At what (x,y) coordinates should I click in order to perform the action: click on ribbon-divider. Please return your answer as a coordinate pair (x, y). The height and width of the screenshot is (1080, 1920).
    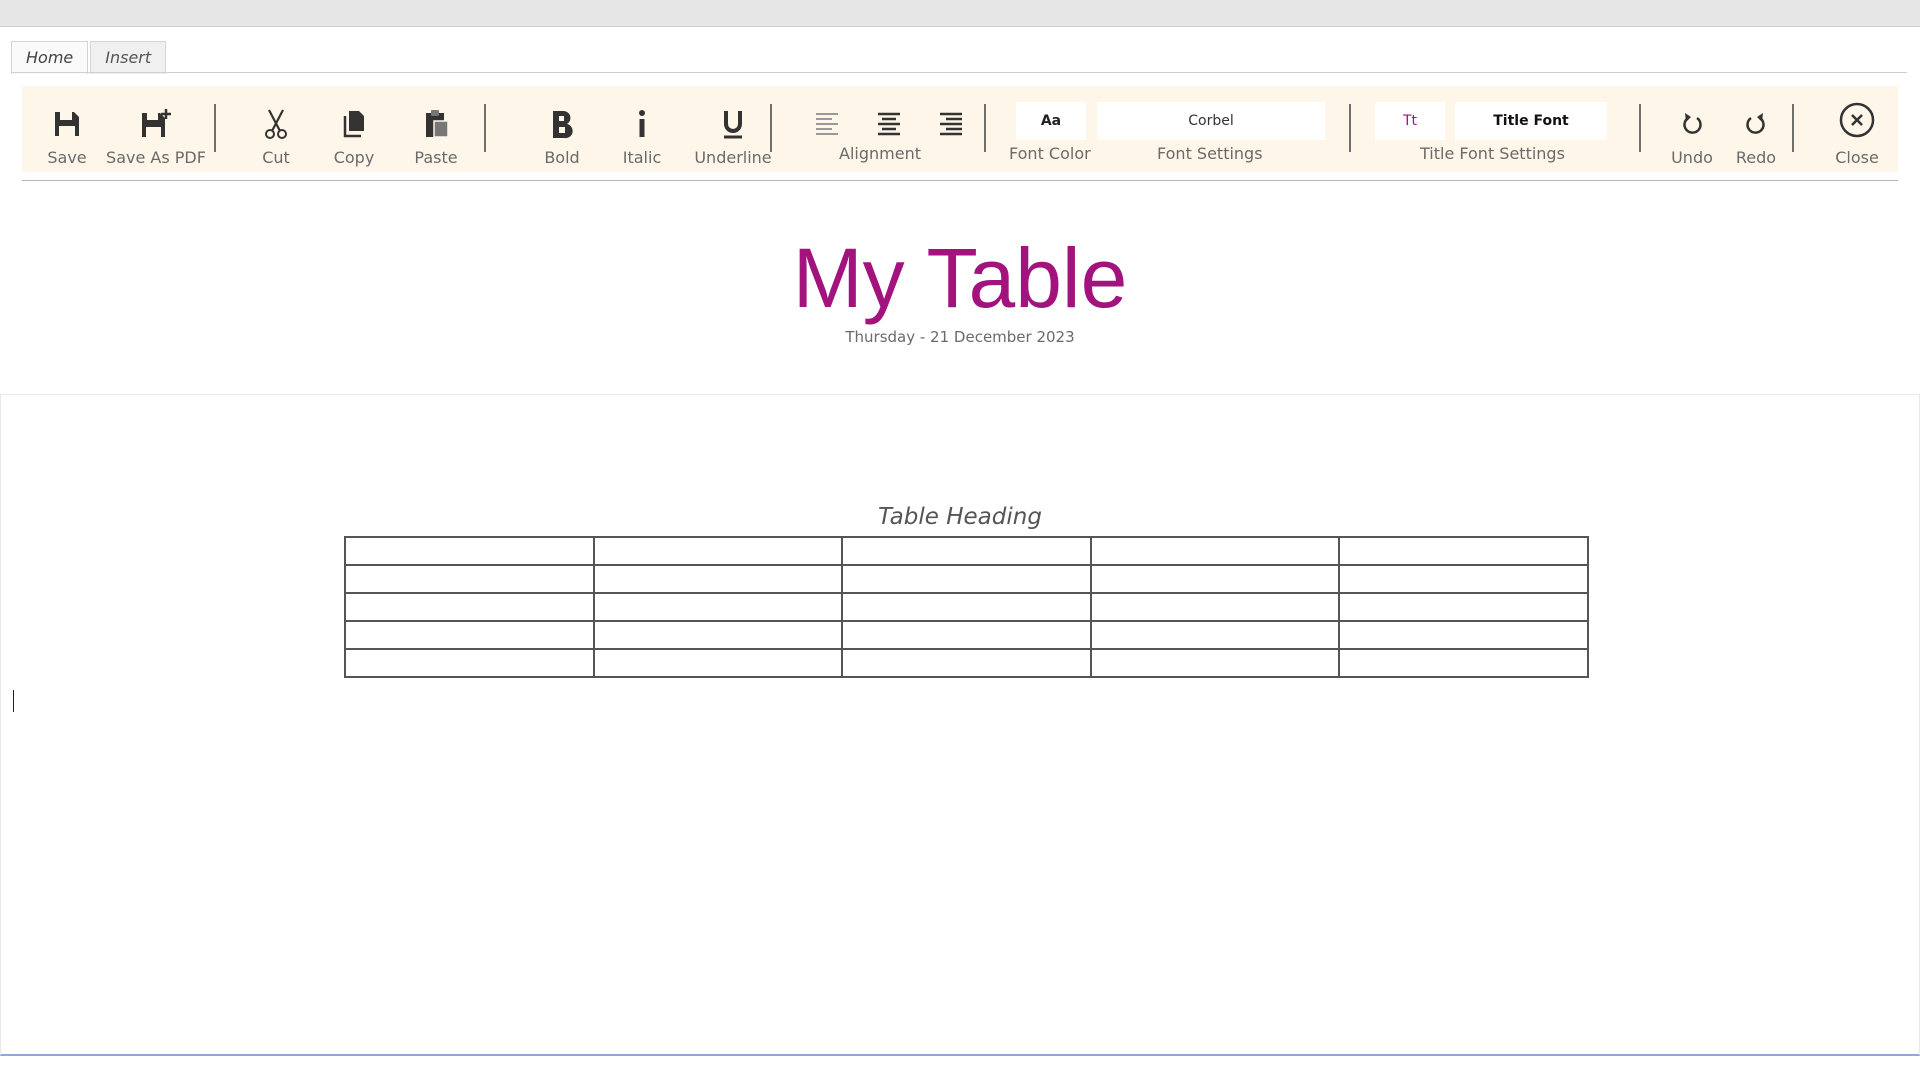
    Looking at the image, I should click on (960, 180).